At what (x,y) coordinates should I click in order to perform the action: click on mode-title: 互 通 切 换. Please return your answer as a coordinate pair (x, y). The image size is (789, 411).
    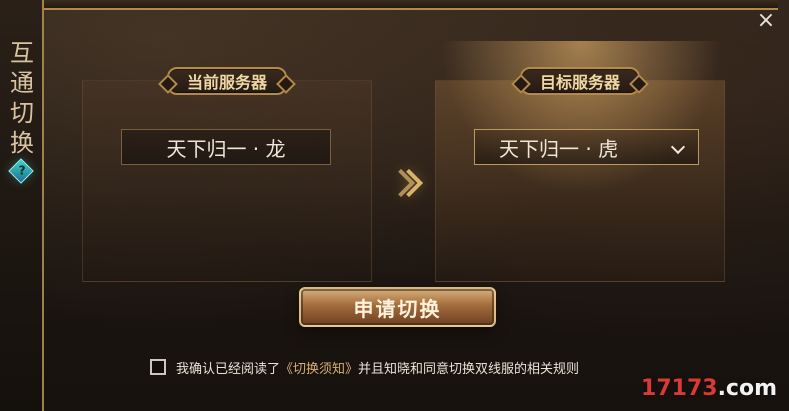
    Looking at the image, I should click on (23, 98).